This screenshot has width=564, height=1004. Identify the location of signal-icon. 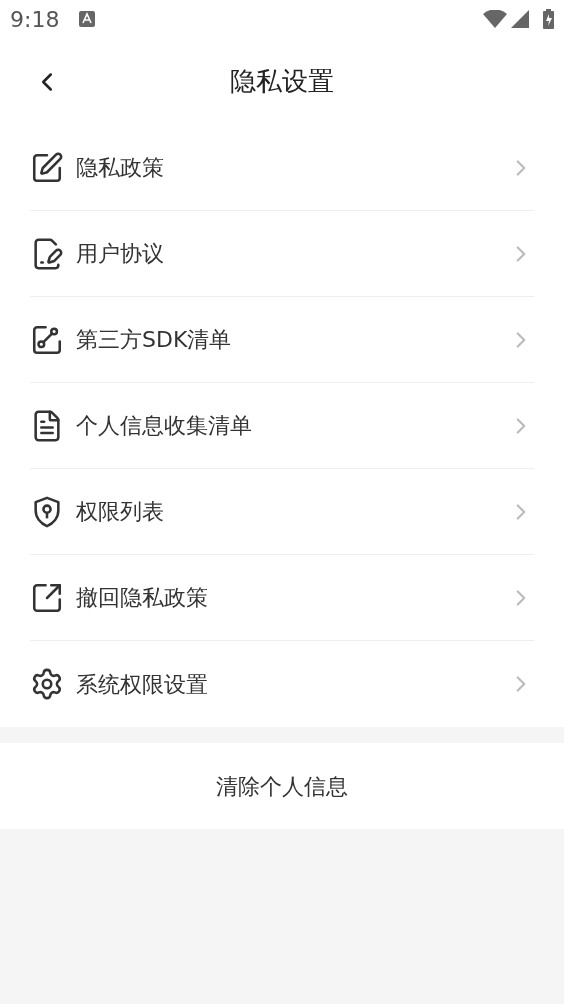
(520, 19).